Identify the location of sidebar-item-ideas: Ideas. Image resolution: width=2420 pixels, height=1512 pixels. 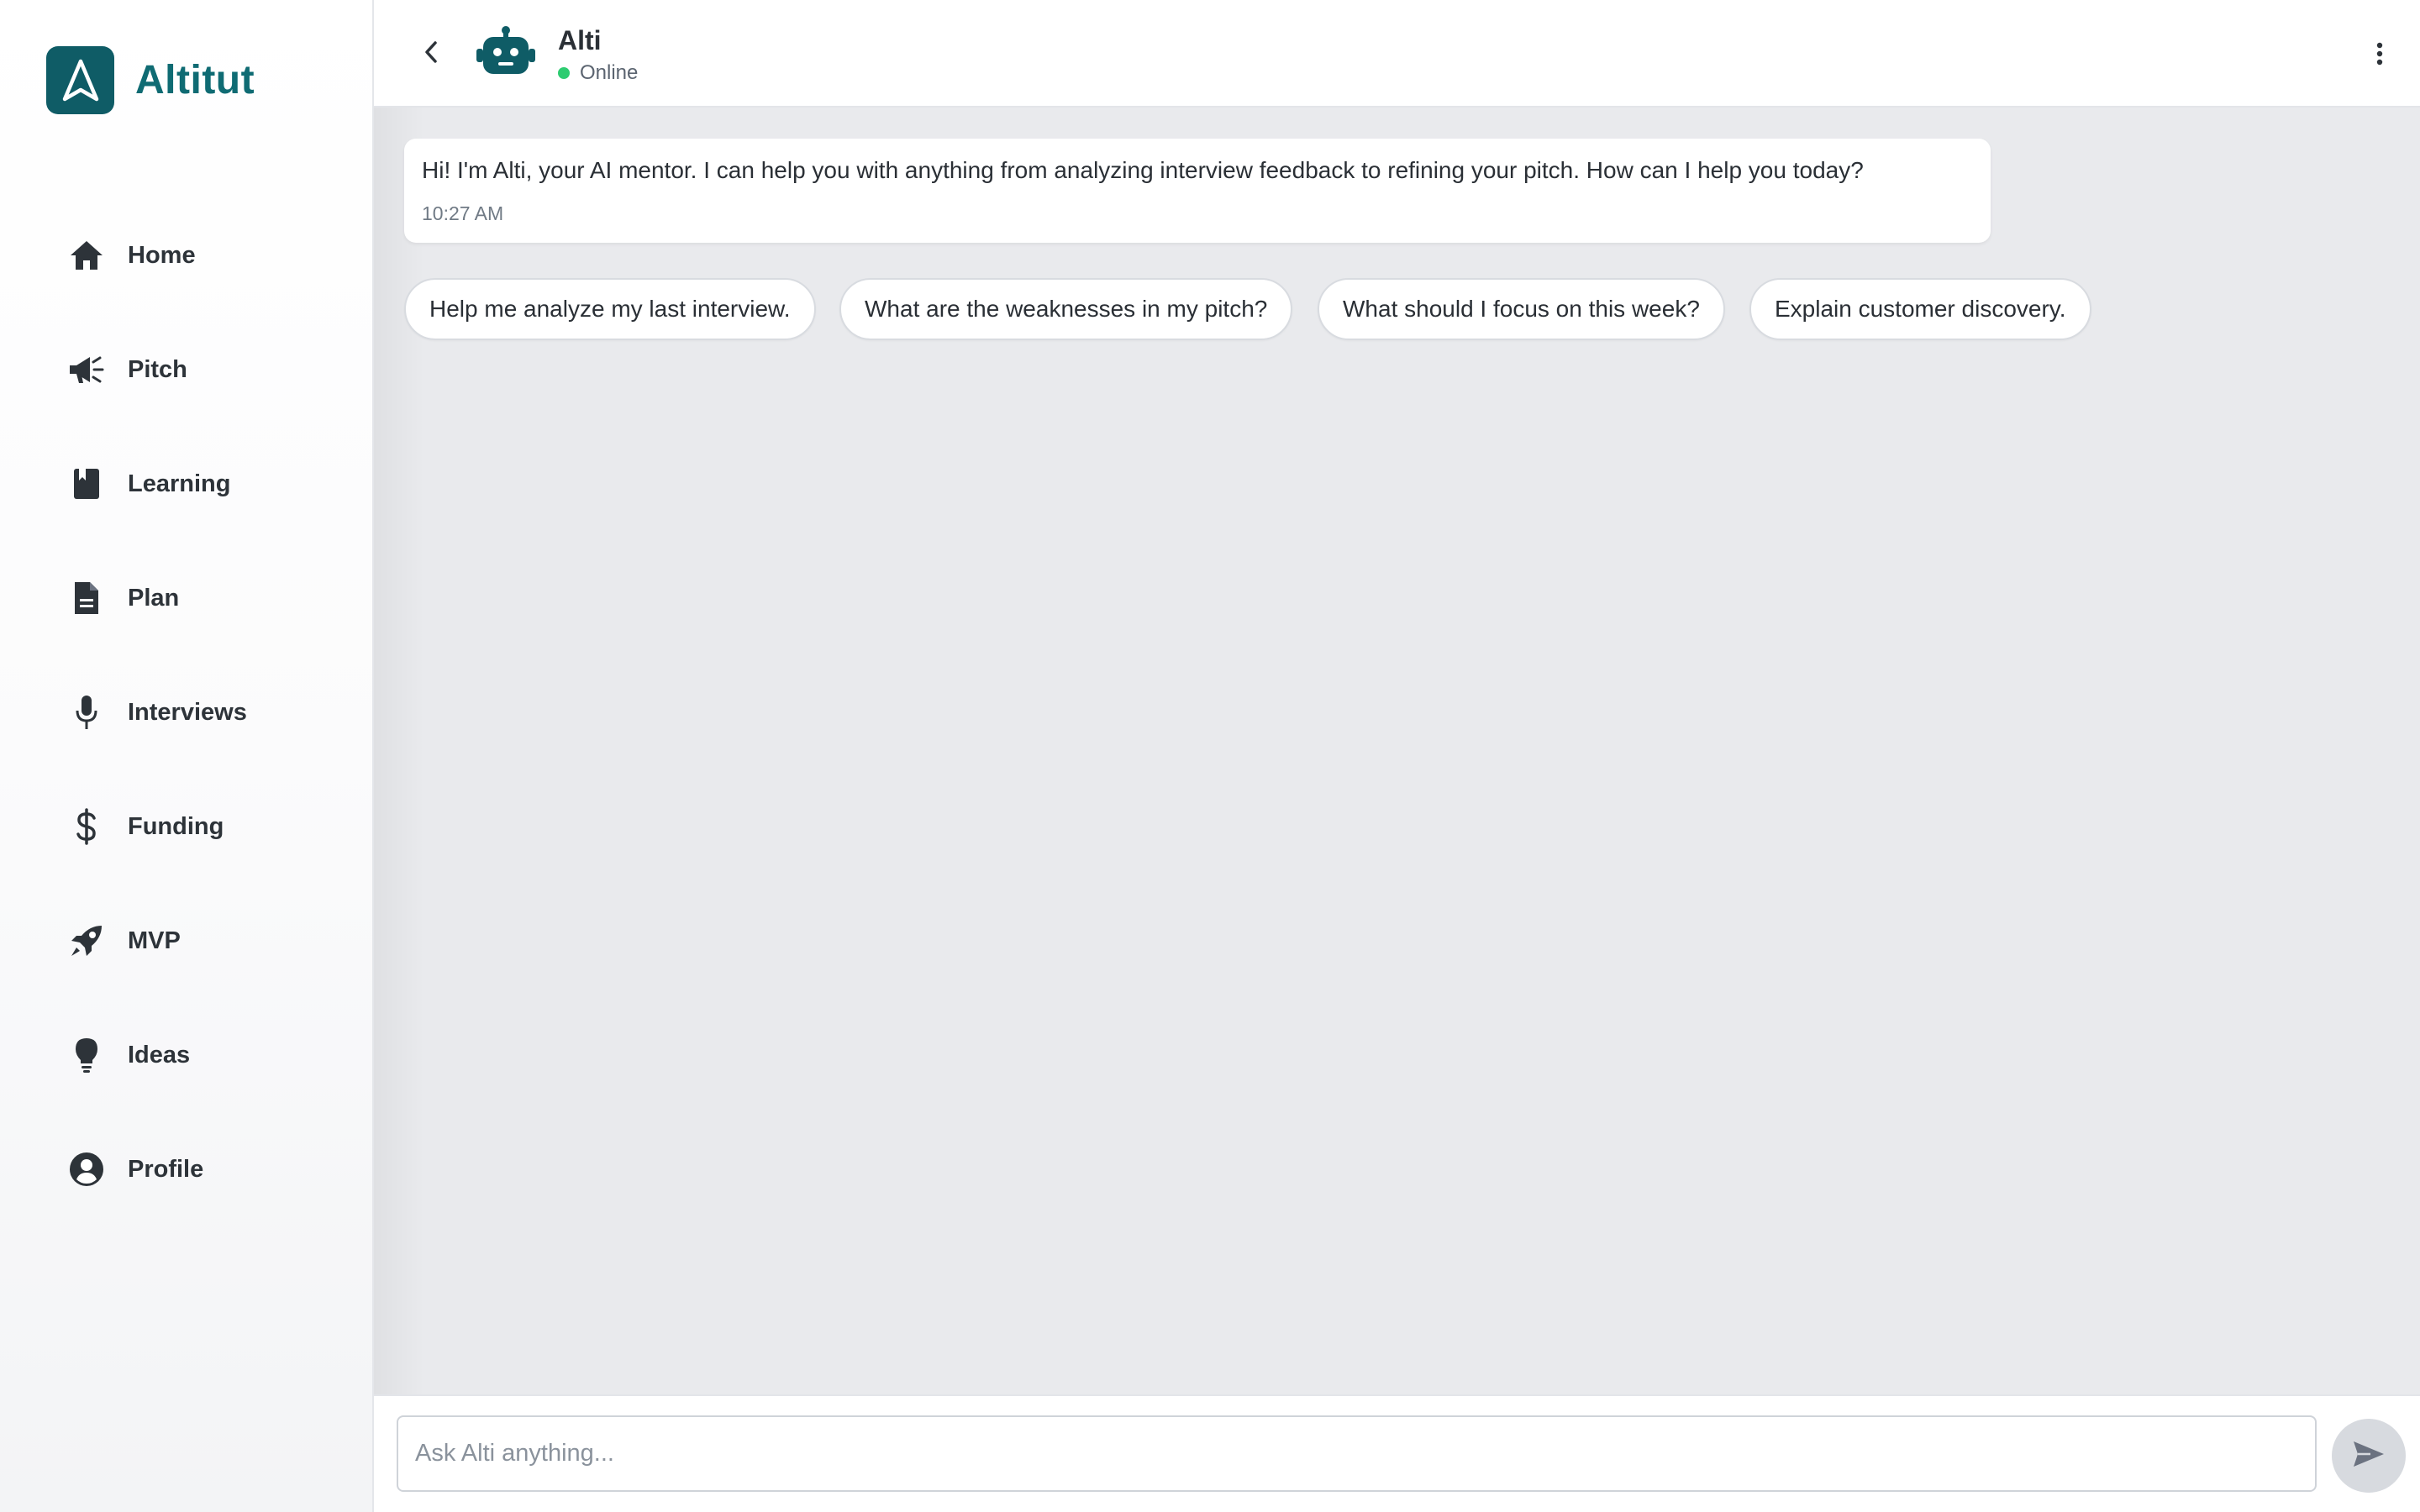
(186, 1055).